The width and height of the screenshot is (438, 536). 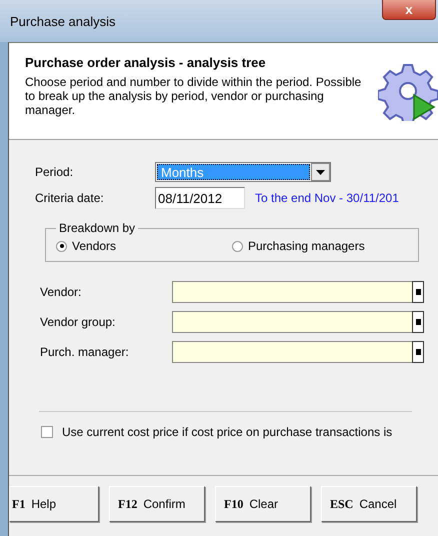 What do you see at coordinates (60, 292) in the screenshot?
I see `field-label: Vendor:` at bounding box center [60, 292].